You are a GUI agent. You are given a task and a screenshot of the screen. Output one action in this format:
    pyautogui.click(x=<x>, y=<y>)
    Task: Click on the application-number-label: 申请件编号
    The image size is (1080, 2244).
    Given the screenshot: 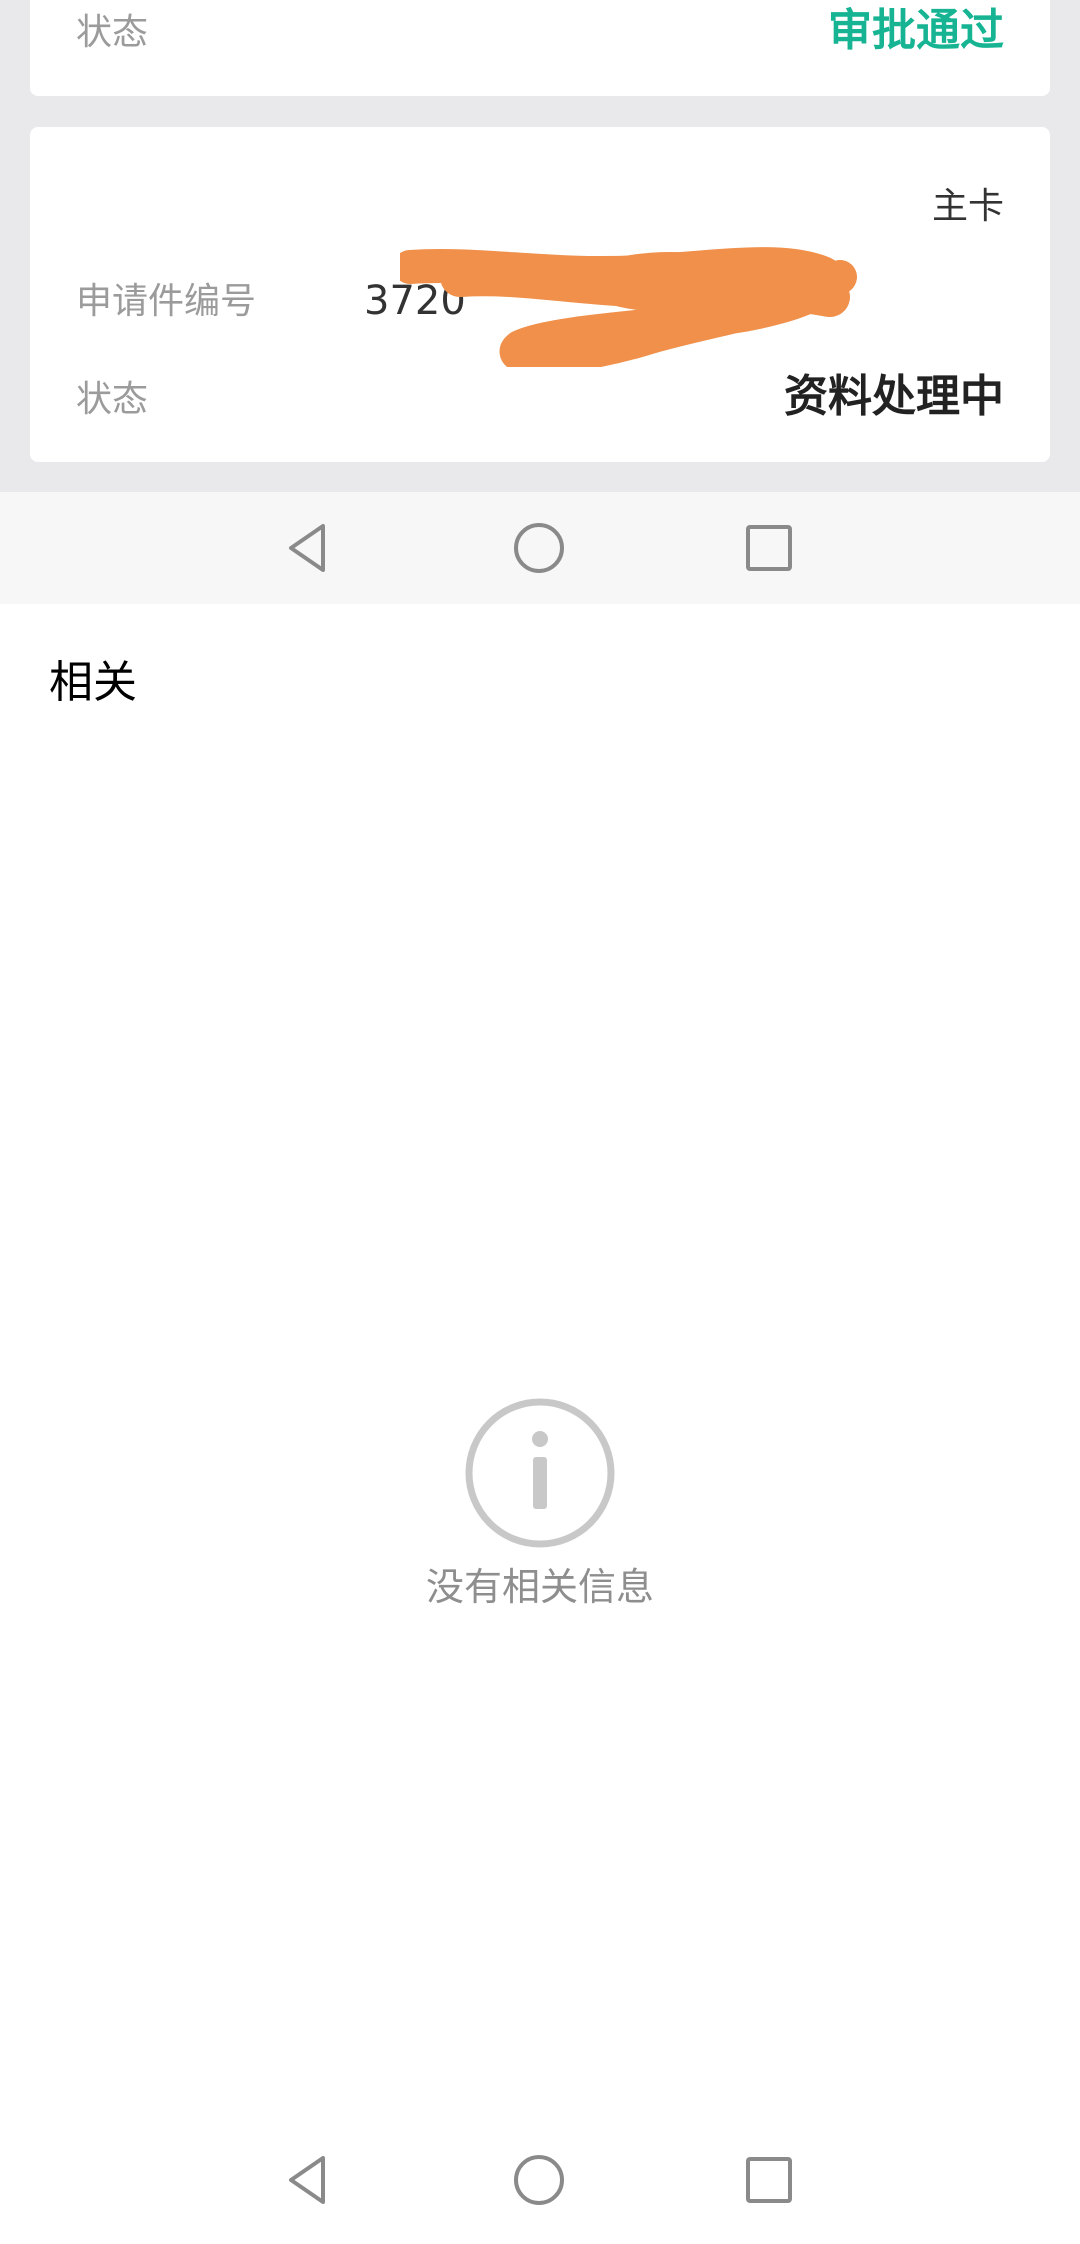 What is the action you would take?
    pyautogui.click(x=166, y=301)
    